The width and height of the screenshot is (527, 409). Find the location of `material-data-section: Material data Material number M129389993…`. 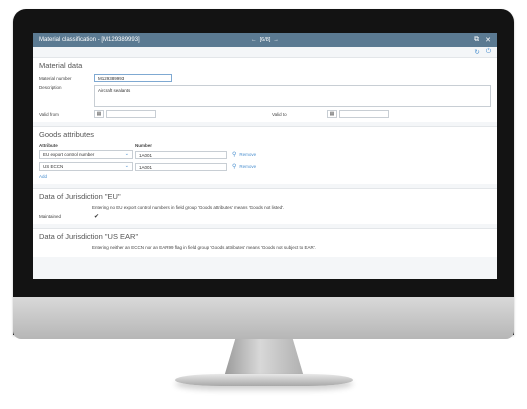

material-data-section: Material data Material number M129389993… is located at coordinates (265, 89).